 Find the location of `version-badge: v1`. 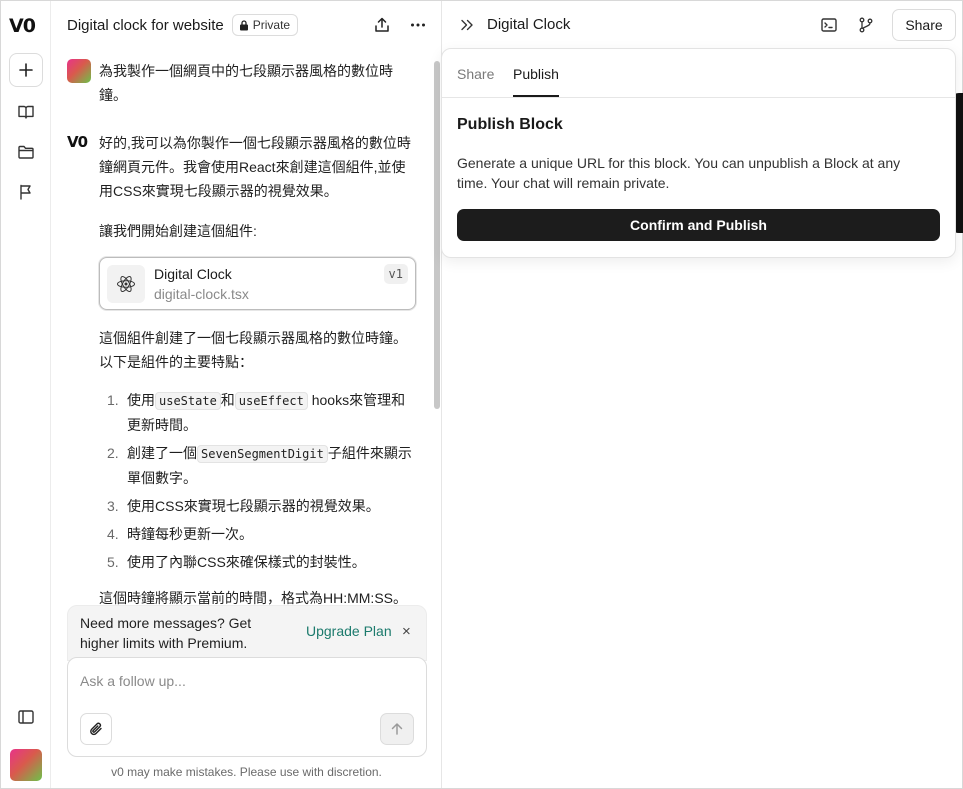

version-badge: v1 is located at coordinates (395, 274).